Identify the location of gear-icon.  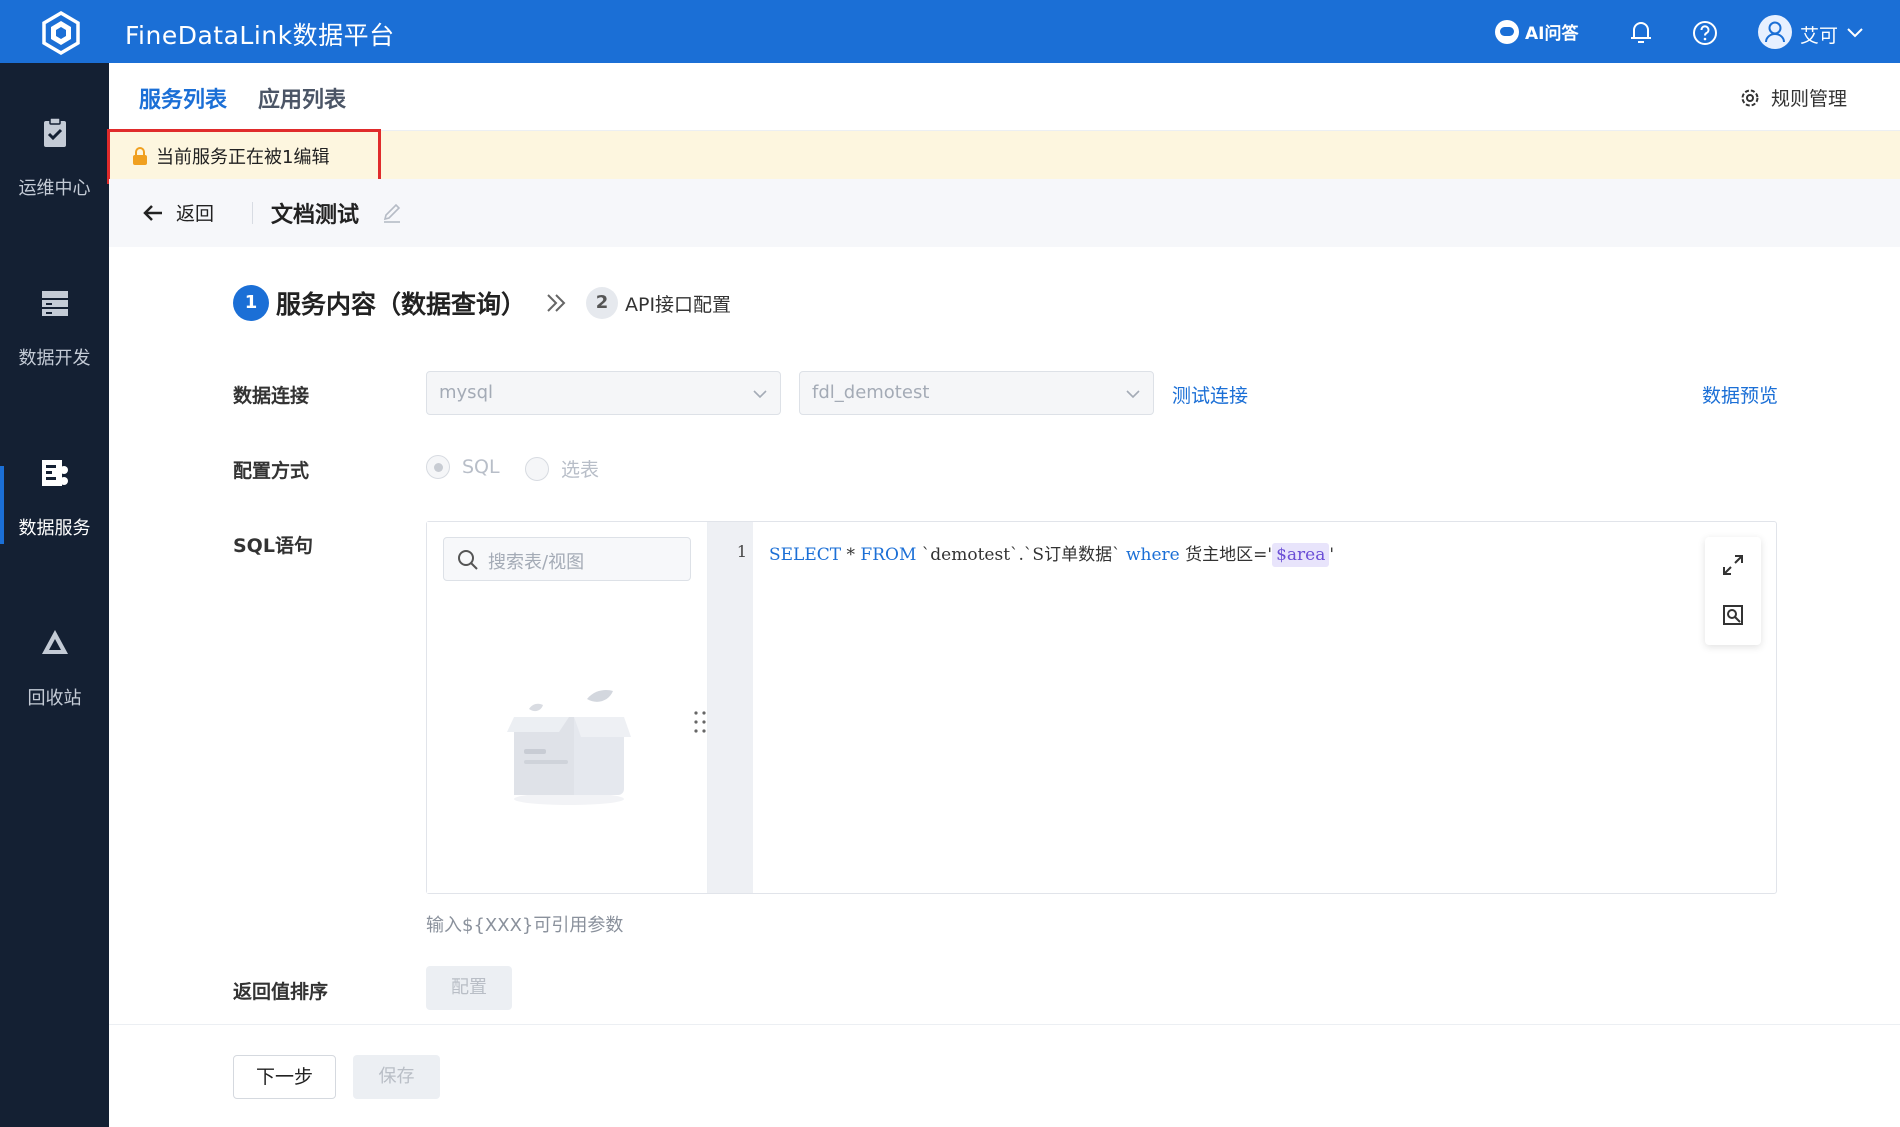
(1750, 97).